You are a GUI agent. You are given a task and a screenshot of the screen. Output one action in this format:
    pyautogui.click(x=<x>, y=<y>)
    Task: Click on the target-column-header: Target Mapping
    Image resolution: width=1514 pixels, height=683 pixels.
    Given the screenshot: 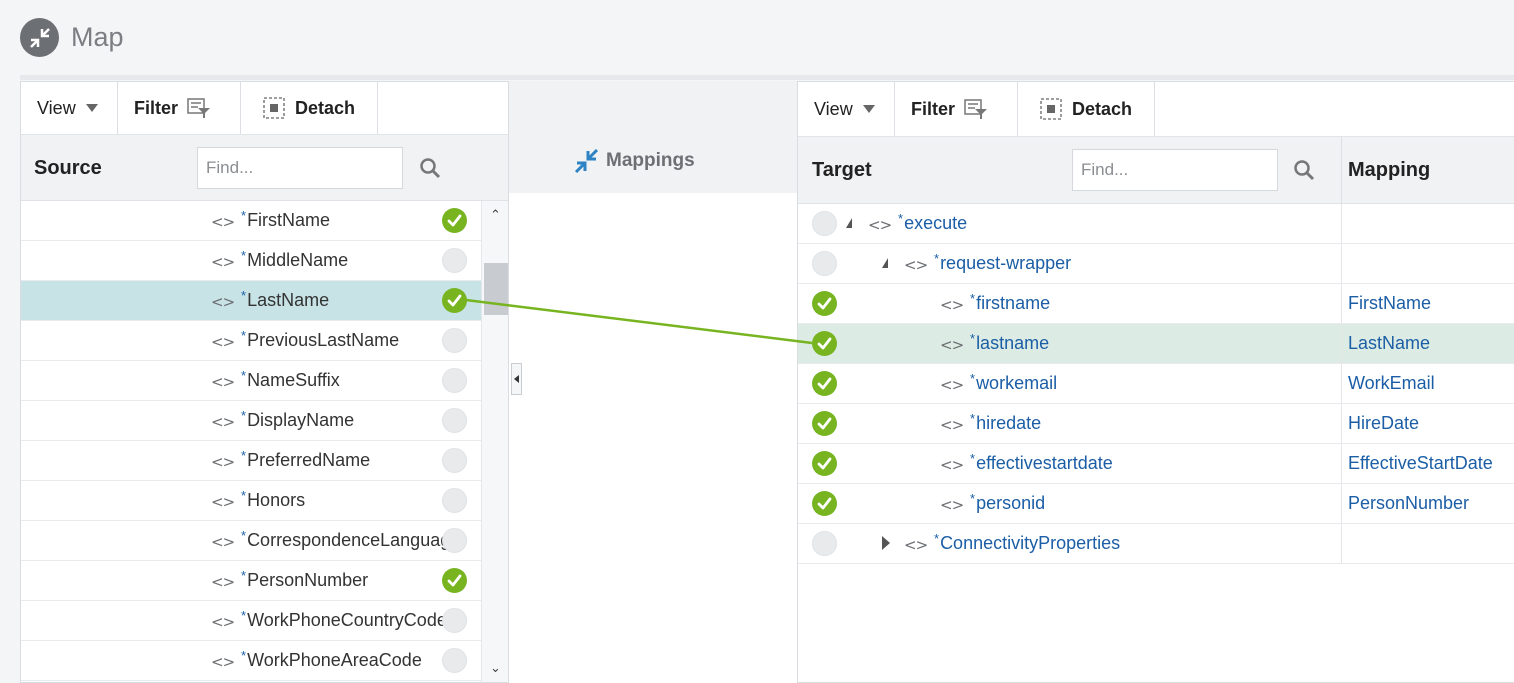 What is the action you would take?
    pyautogui.click(x=1156, y=170)
    